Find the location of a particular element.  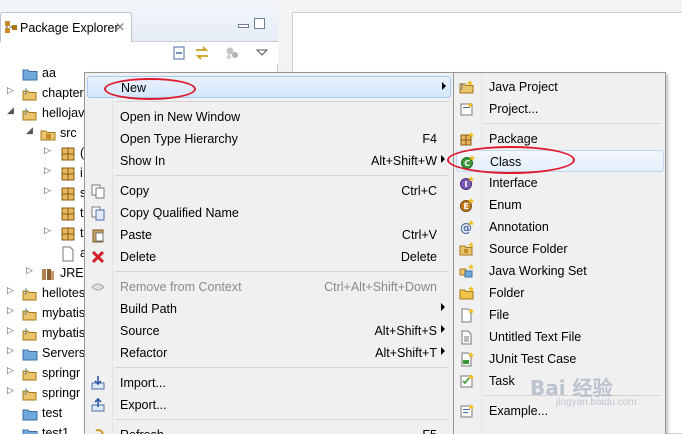

focus-task-icon is located at coordinates (232, 53).